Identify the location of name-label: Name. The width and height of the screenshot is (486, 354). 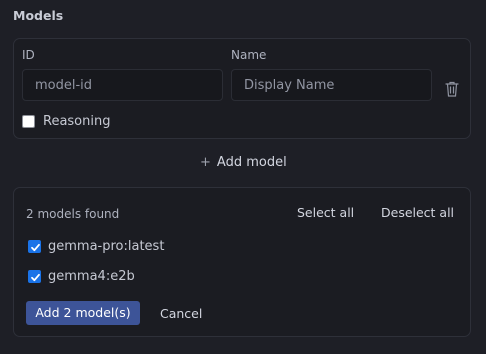
(249, 55).